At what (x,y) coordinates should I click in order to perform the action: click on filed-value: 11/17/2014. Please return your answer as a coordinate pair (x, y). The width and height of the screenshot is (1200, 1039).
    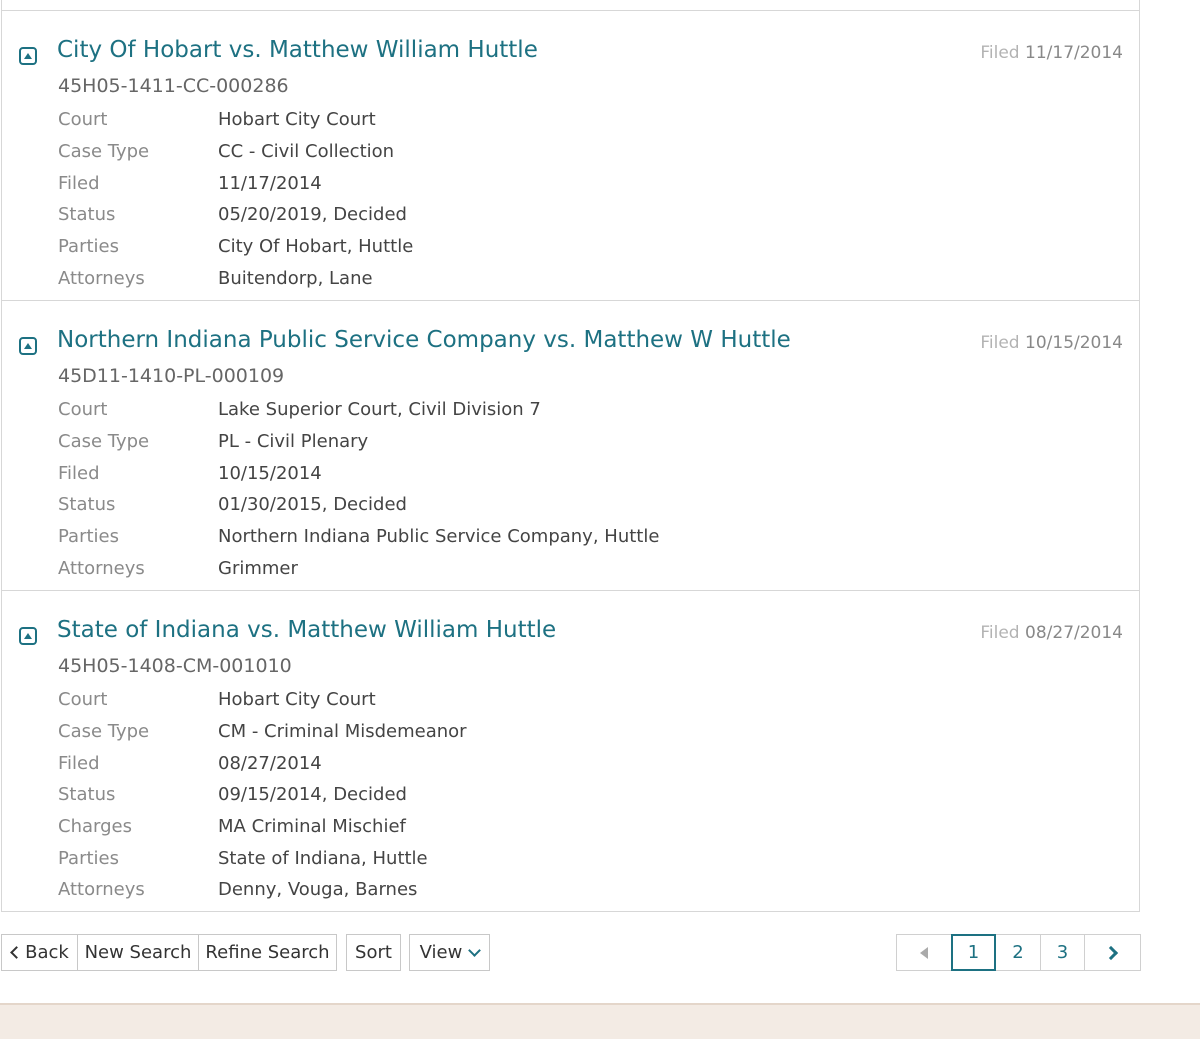
    Looking at the image, I should click on (1074, 53).